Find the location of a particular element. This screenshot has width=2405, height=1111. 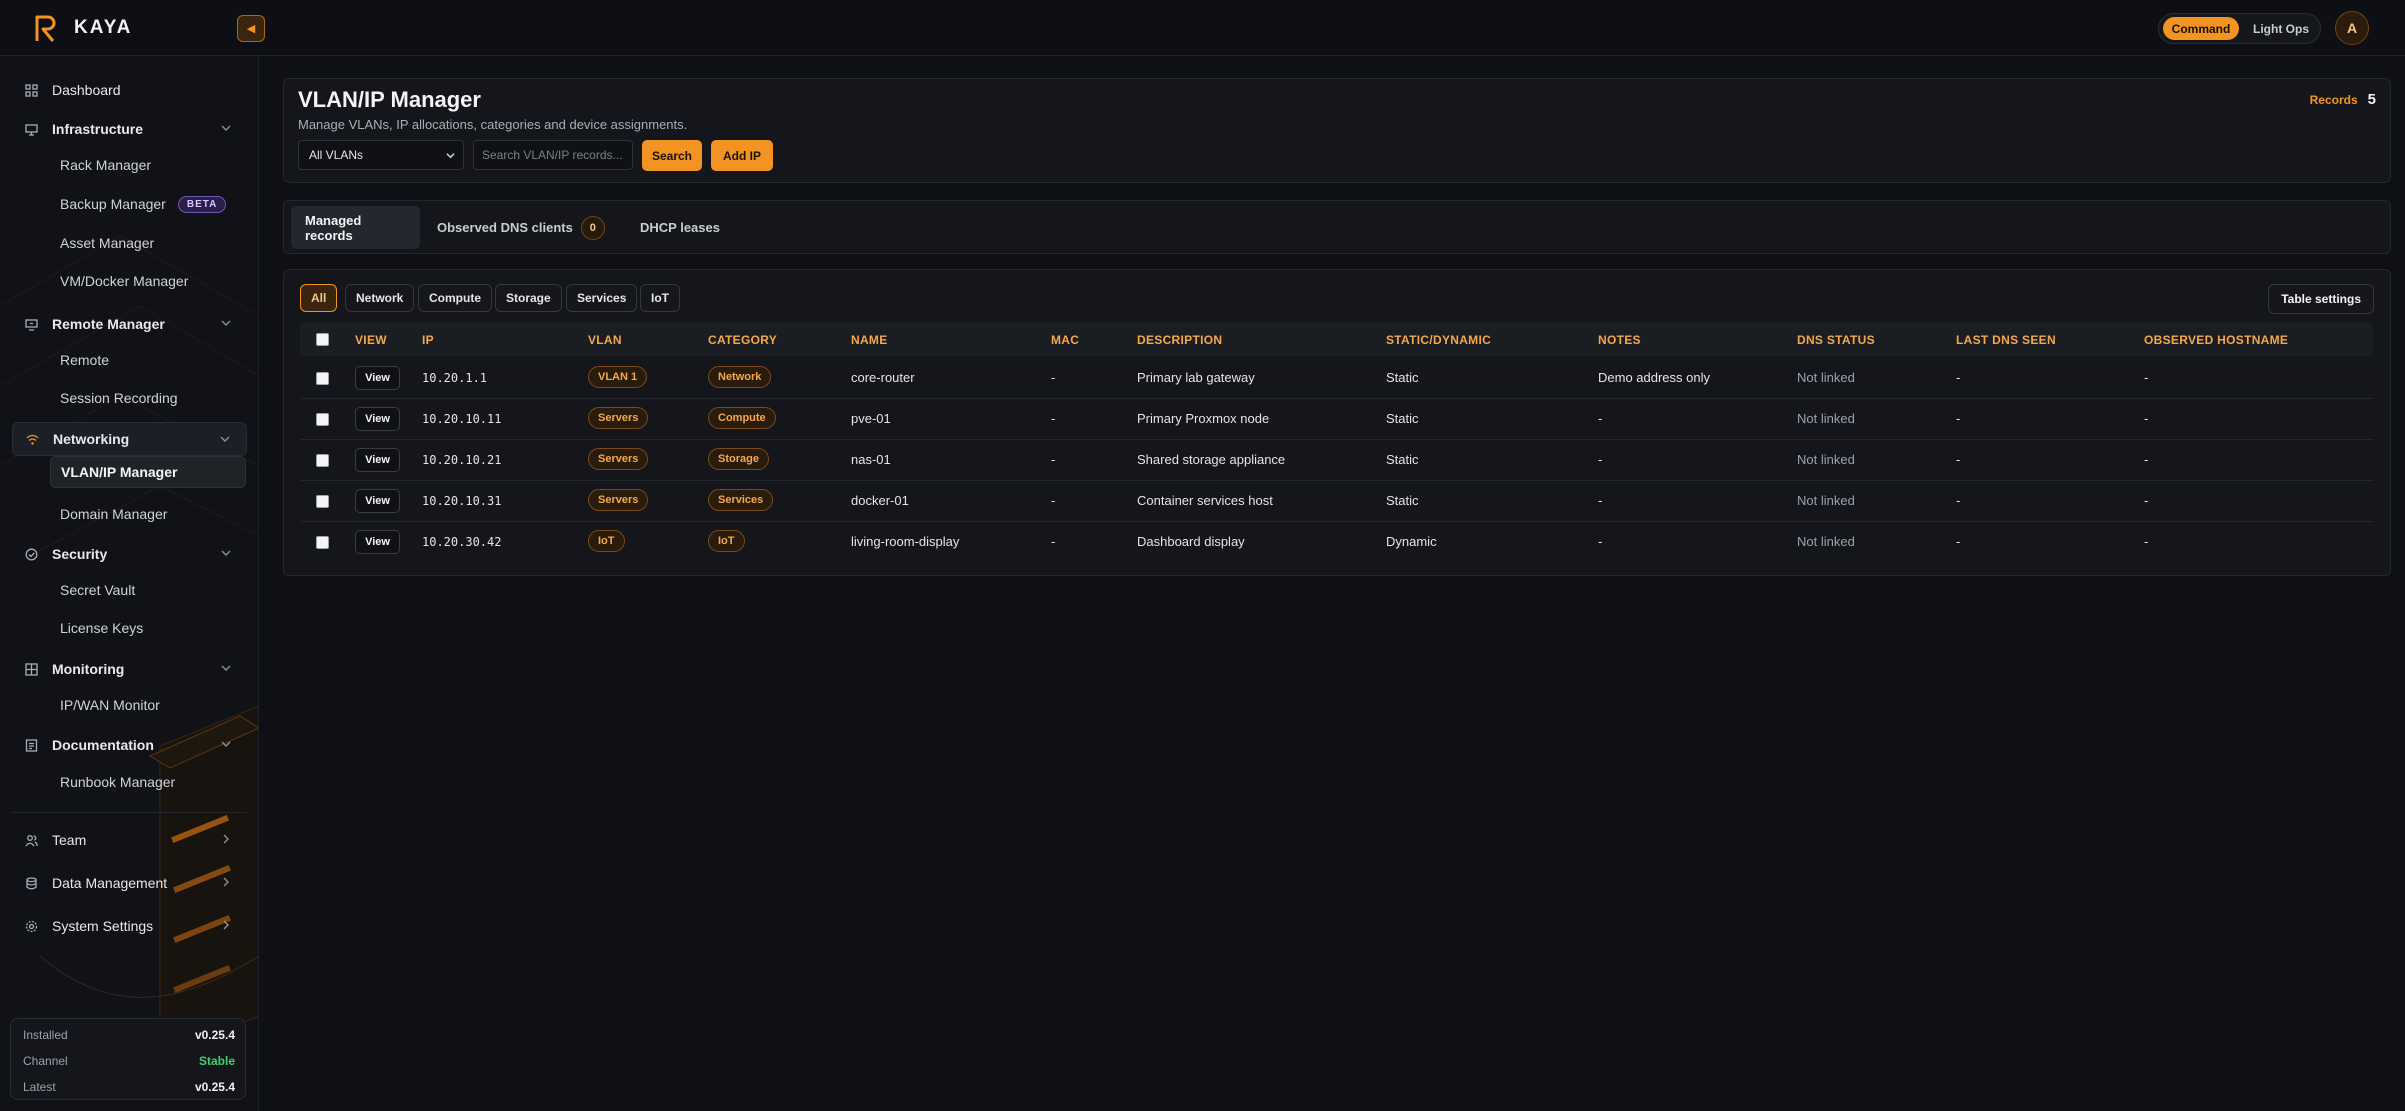

database-icon is located at coordinates (31, 883).